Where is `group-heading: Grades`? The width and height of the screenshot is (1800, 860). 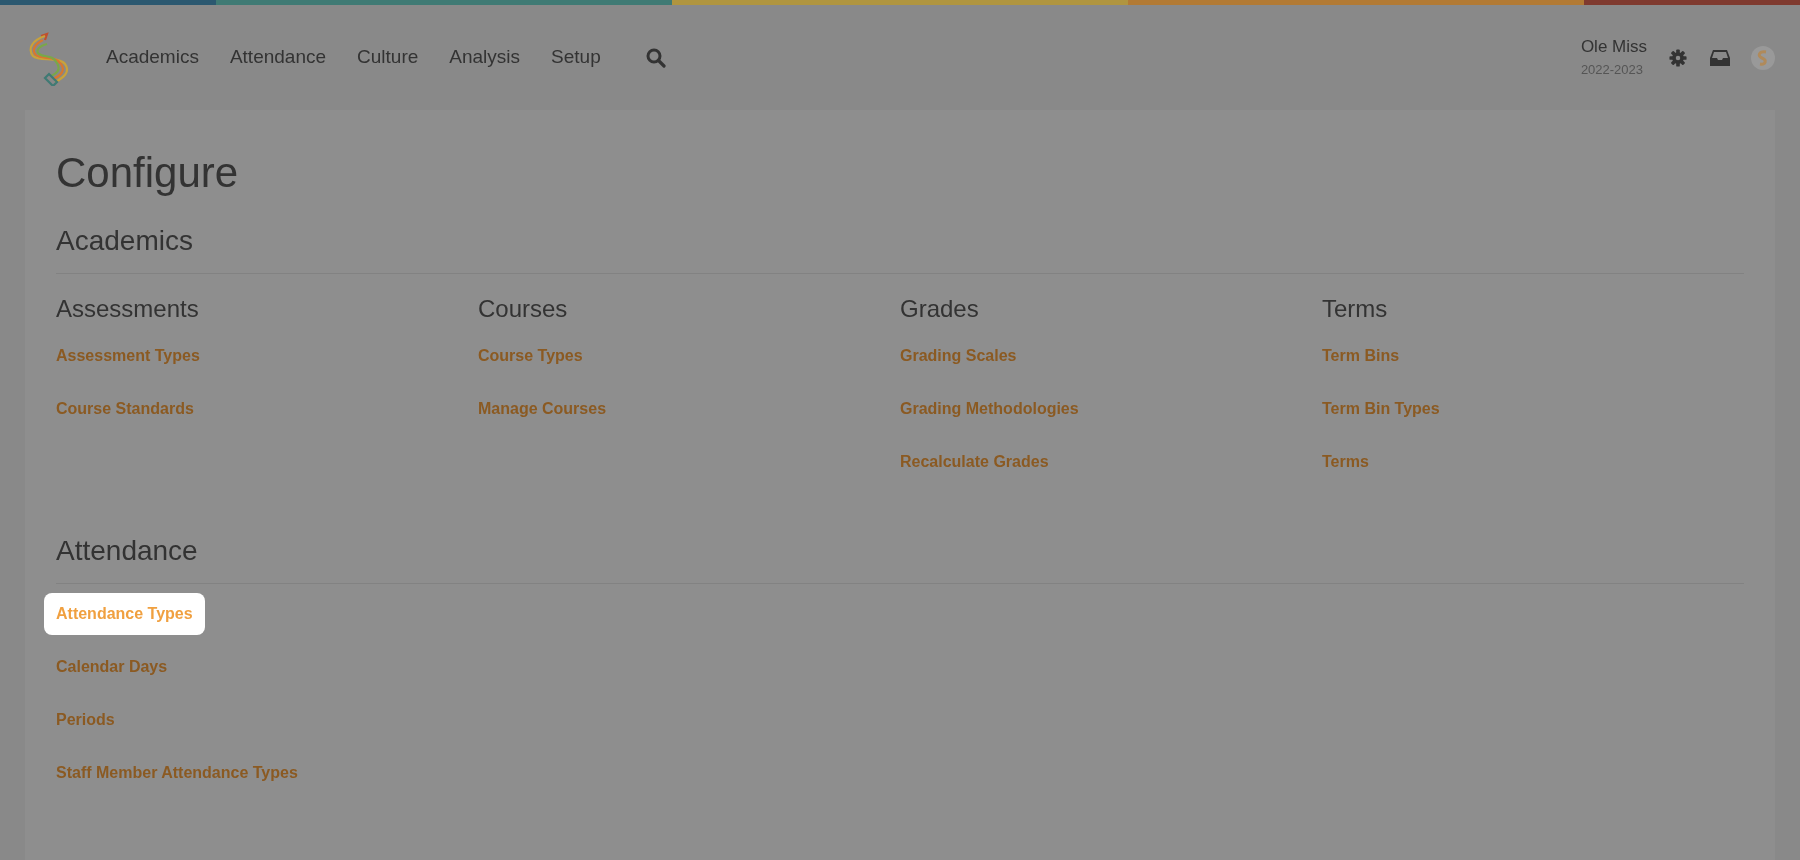
group-heading: Grades is located at coordinates (939, 309).